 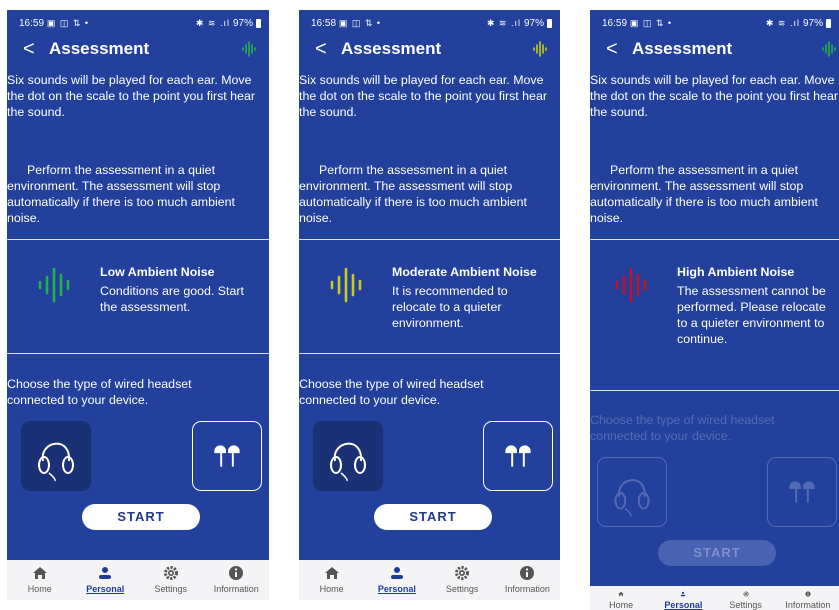 I want to click on noise-level-title: Low Ambient Noise, so click(x=157, y=272).